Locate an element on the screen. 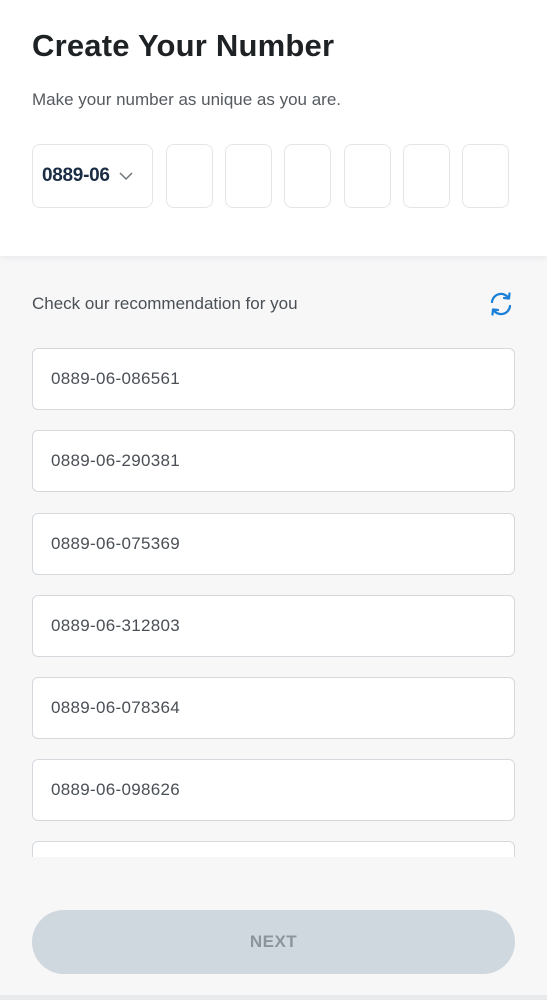  recommendation-label: Check our recommendation for you is located at coordinates (165, 303).